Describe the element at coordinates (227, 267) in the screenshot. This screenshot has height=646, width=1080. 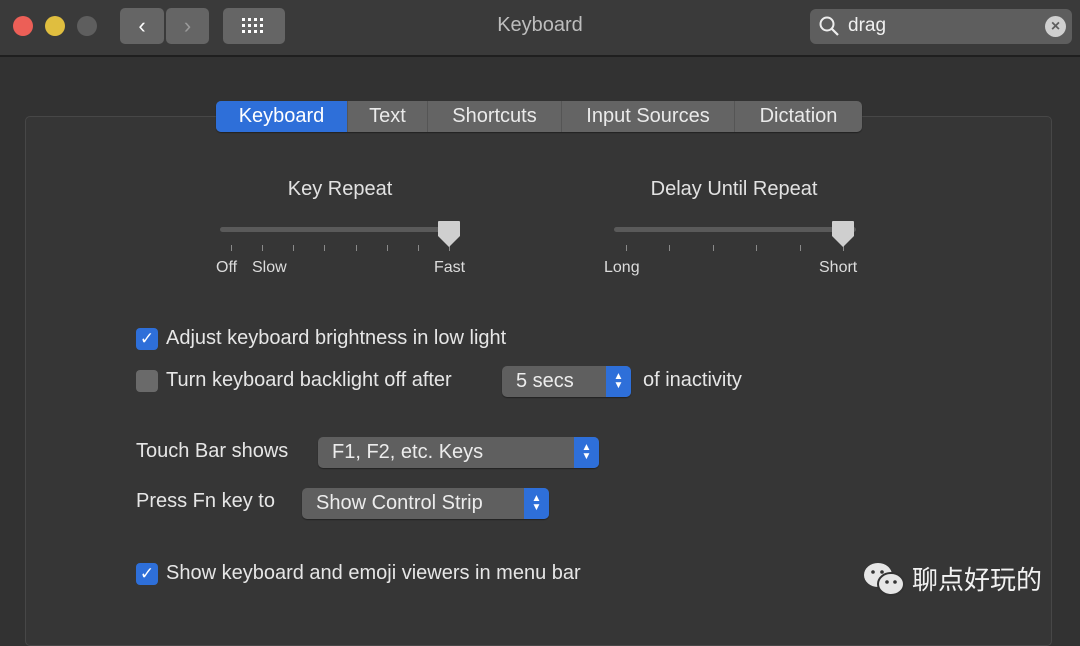
I see `key-repeat-off-label: Off` at that location.